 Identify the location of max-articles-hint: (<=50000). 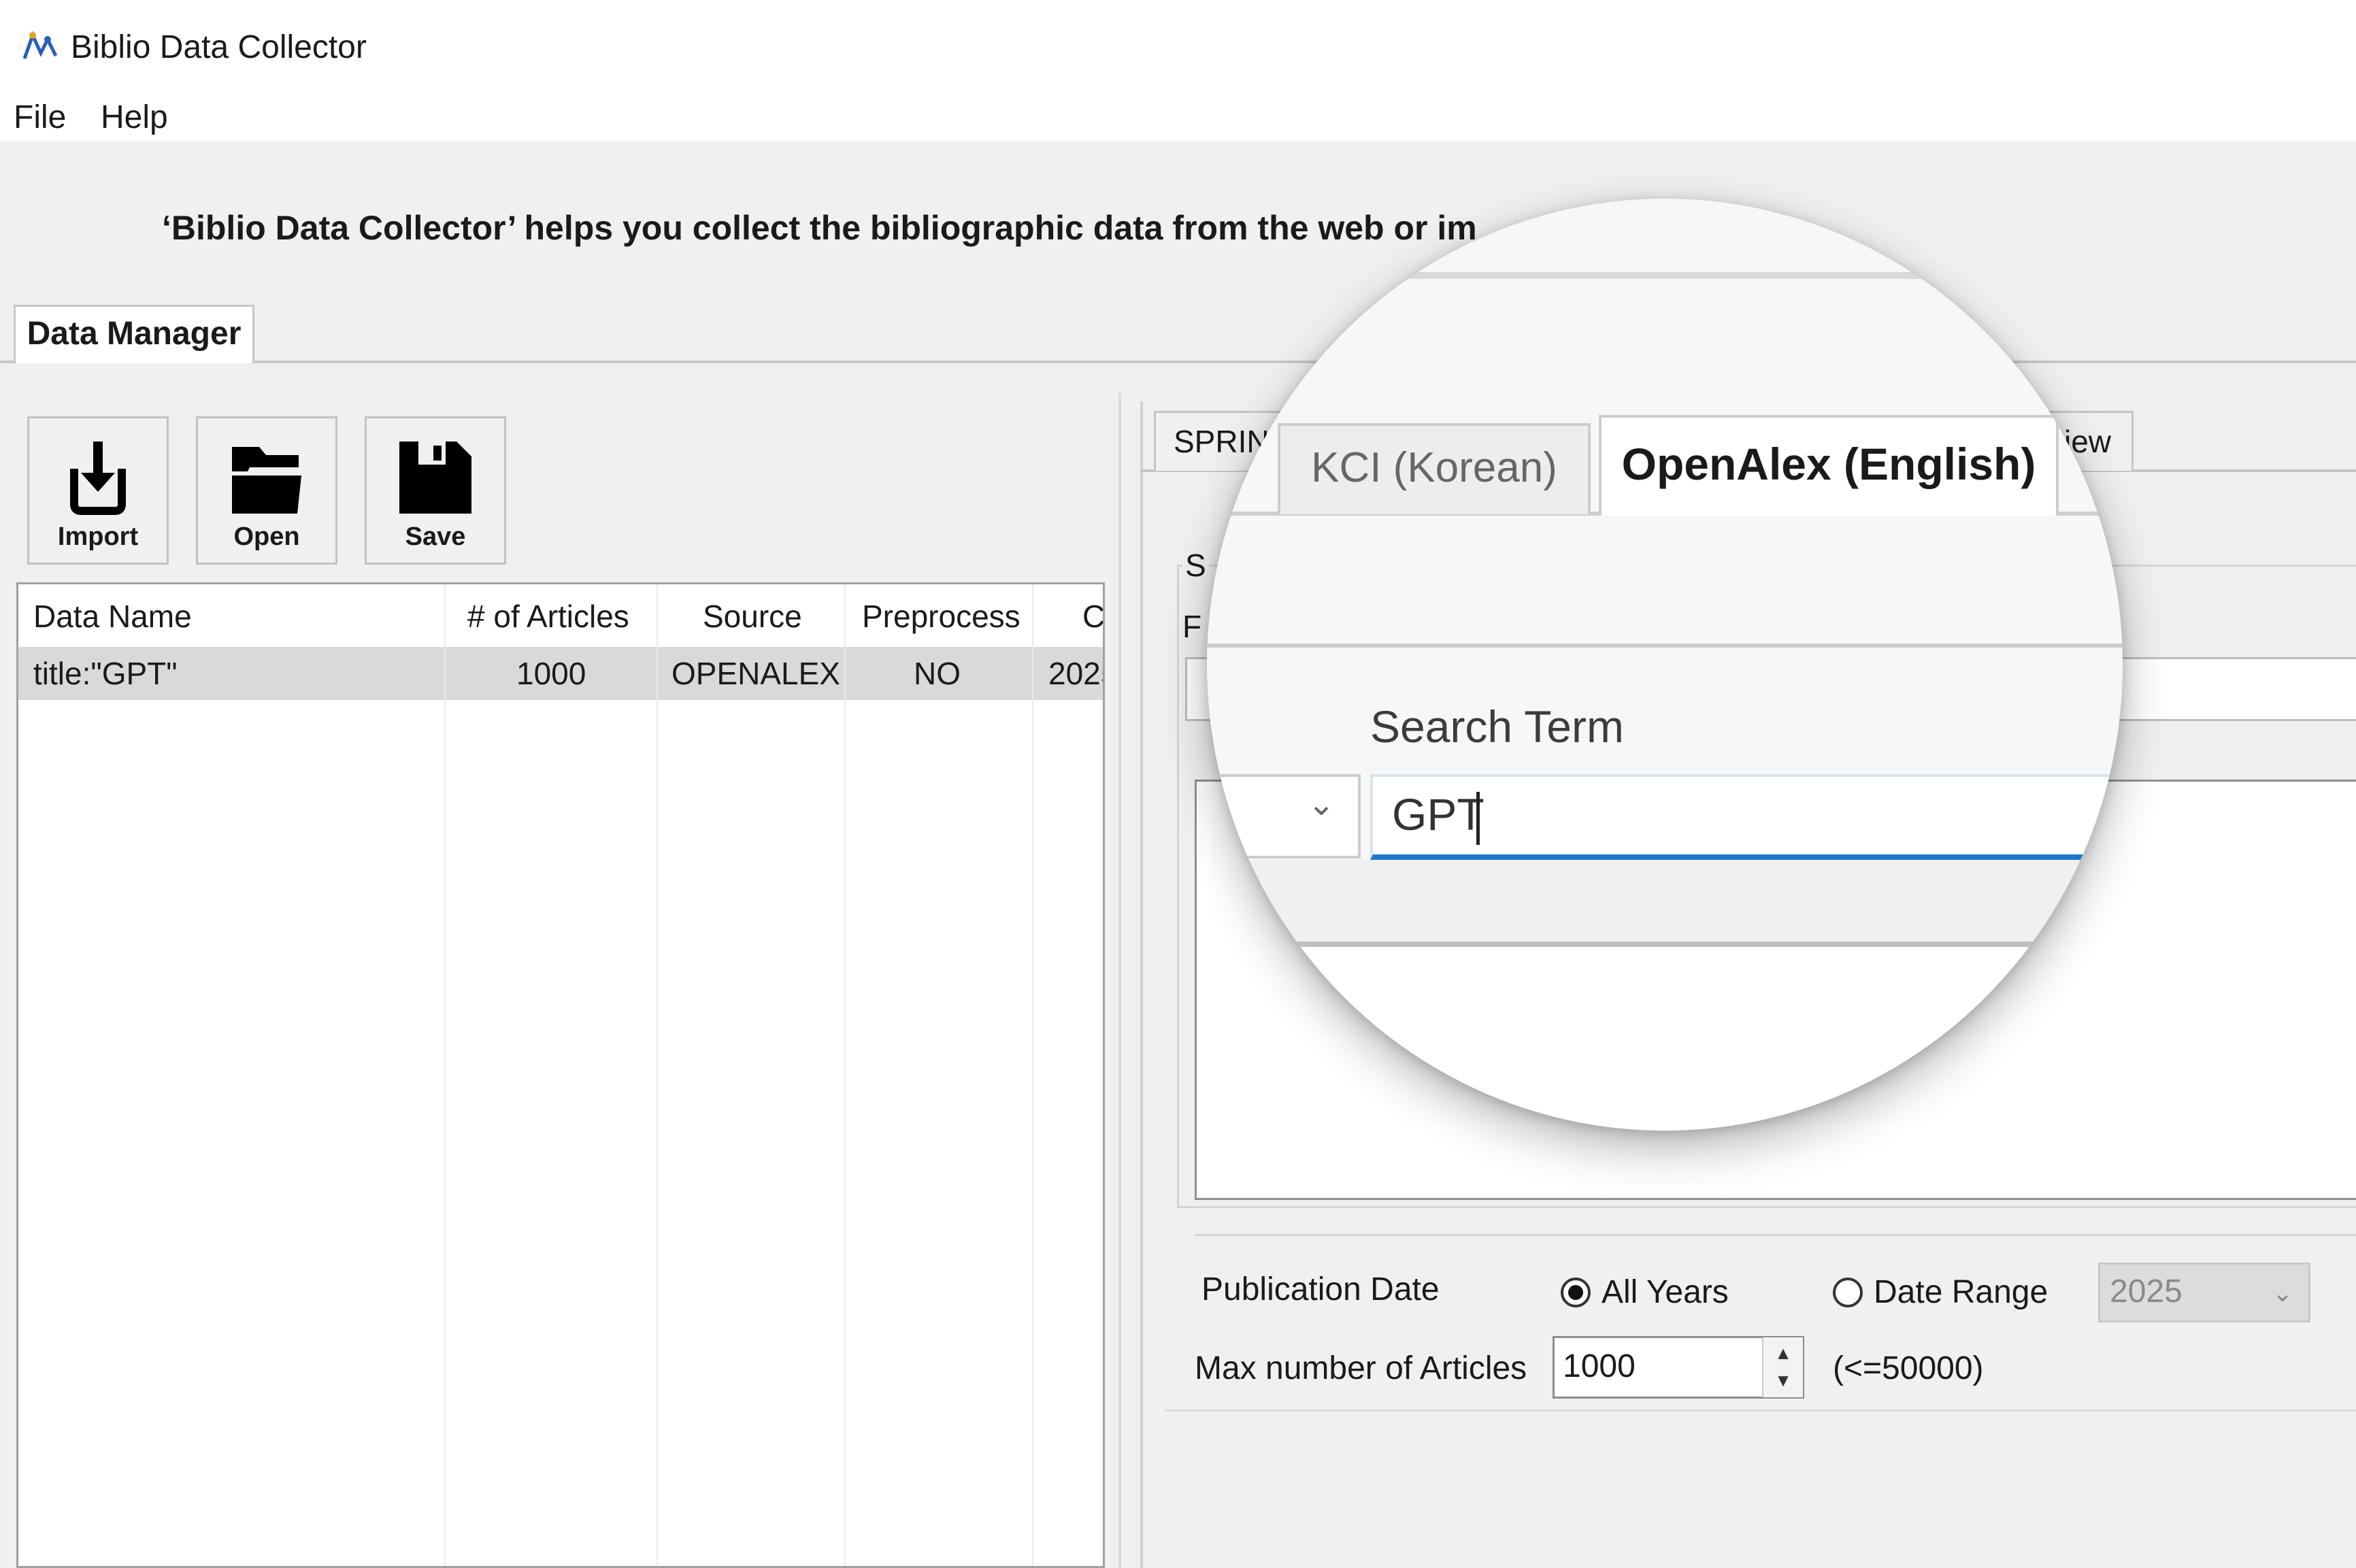
(1909, 1368).